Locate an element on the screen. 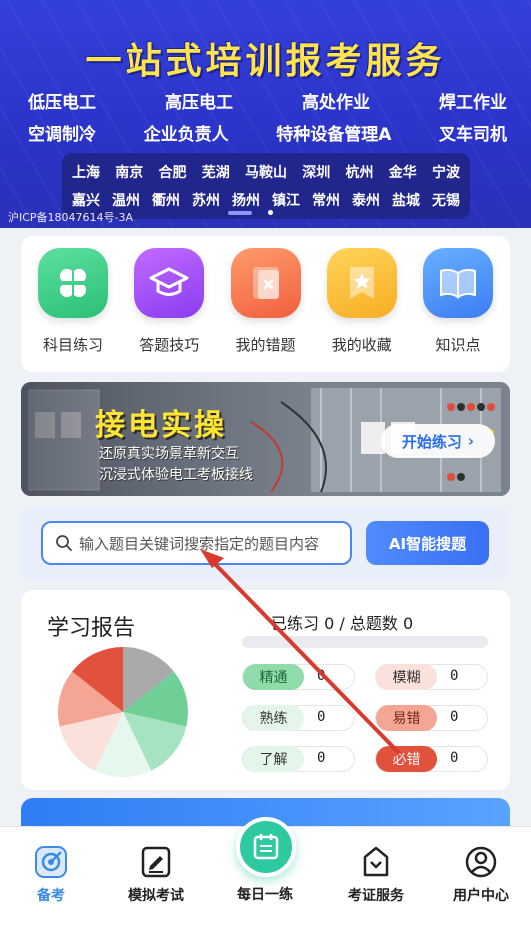  menu-item-my-favorites: 我的收藏 is located at coordinates (362, 304).